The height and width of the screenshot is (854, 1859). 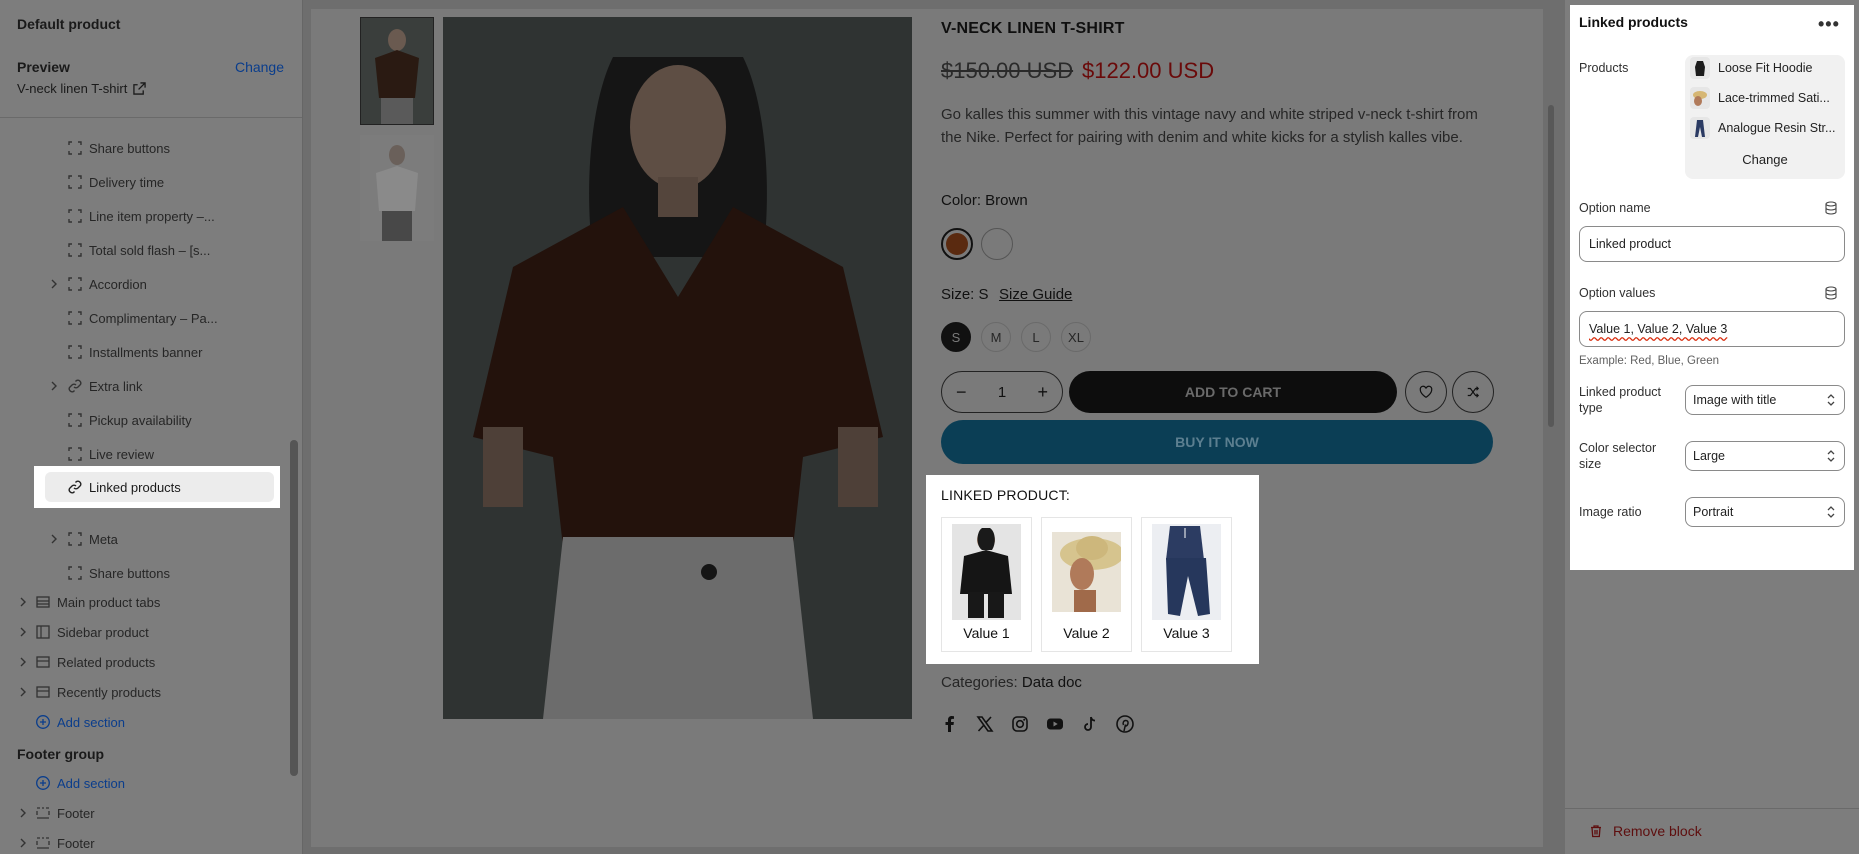 What do you see at coordinates (1042, 392) in the screenshot?
I see `qty-plus-button: +` at bounding box center [1042, 392].